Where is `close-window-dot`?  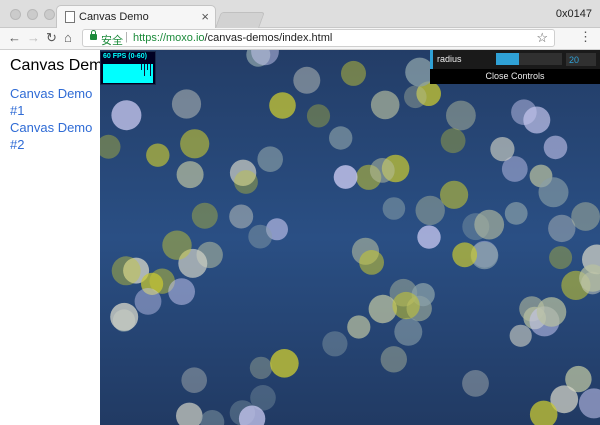 close-window-dot is located at coordinates (15, 14).